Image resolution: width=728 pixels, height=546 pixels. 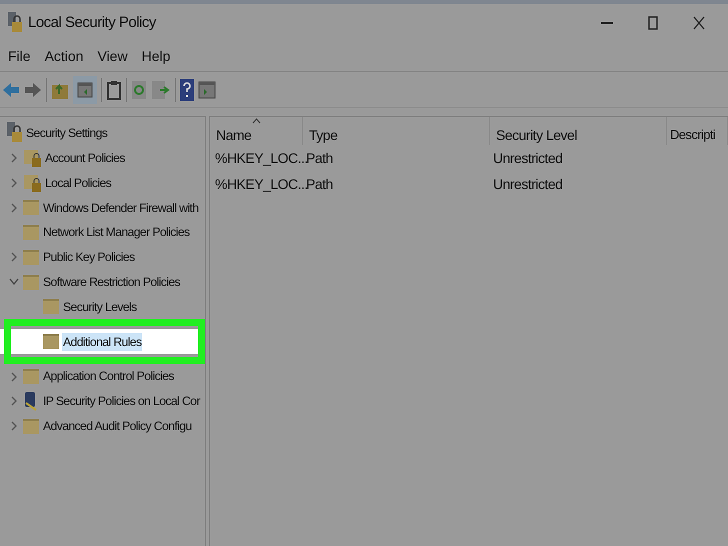 I want to click on computer-icon, so click(x=31, y=401).